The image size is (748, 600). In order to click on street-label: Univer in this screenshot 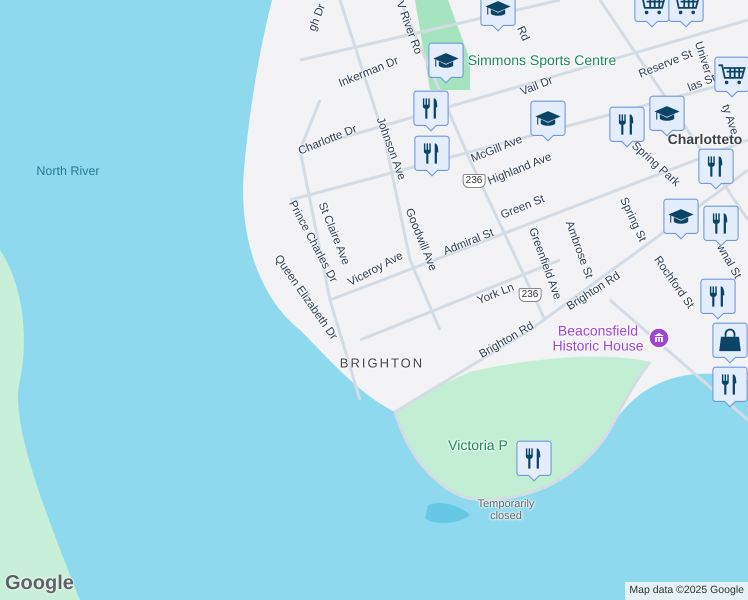, I will do `click(702, 58)`.